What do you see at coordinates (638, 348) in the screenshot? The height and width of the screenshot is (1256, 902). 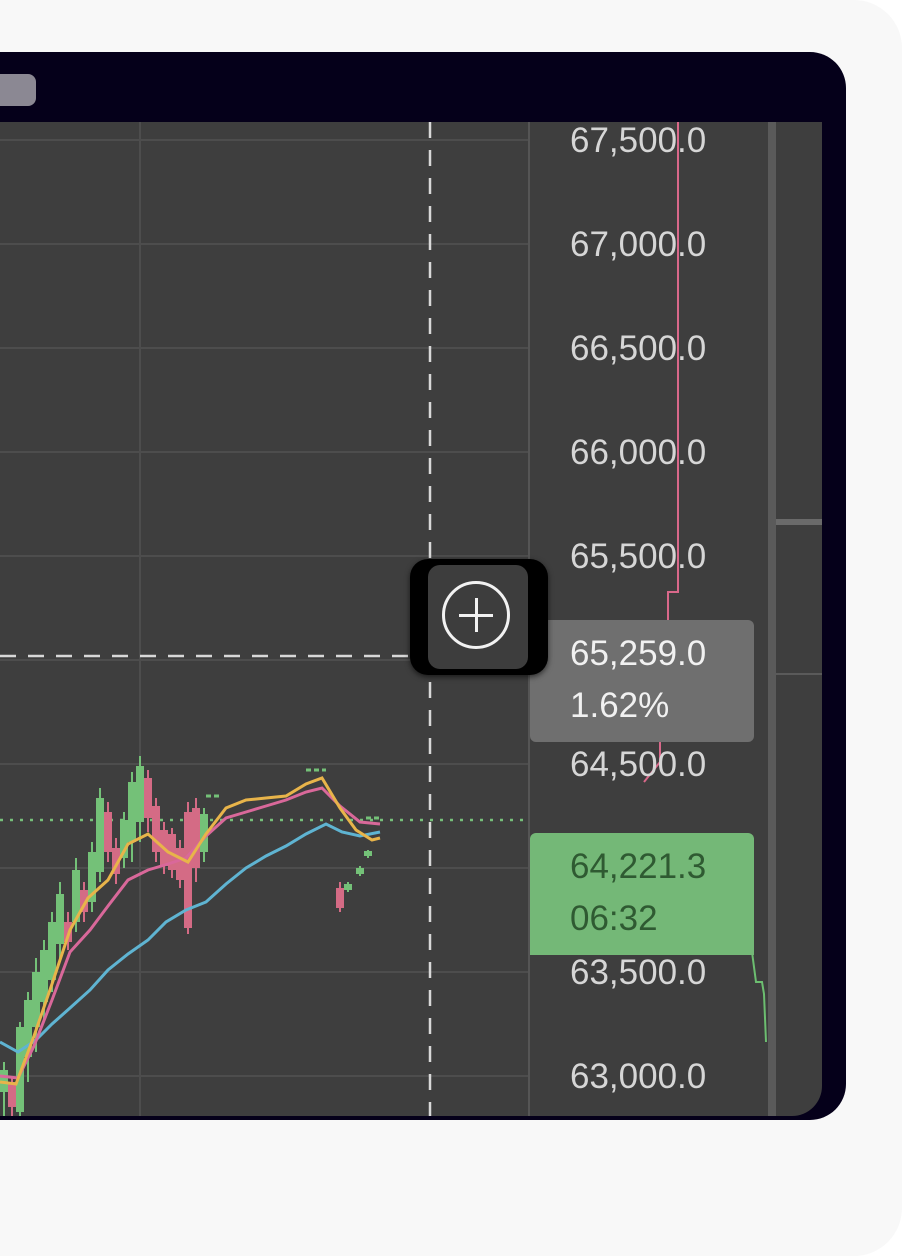 I see `price-axis-label: 66,500.0` at bounding box center [638, 348].